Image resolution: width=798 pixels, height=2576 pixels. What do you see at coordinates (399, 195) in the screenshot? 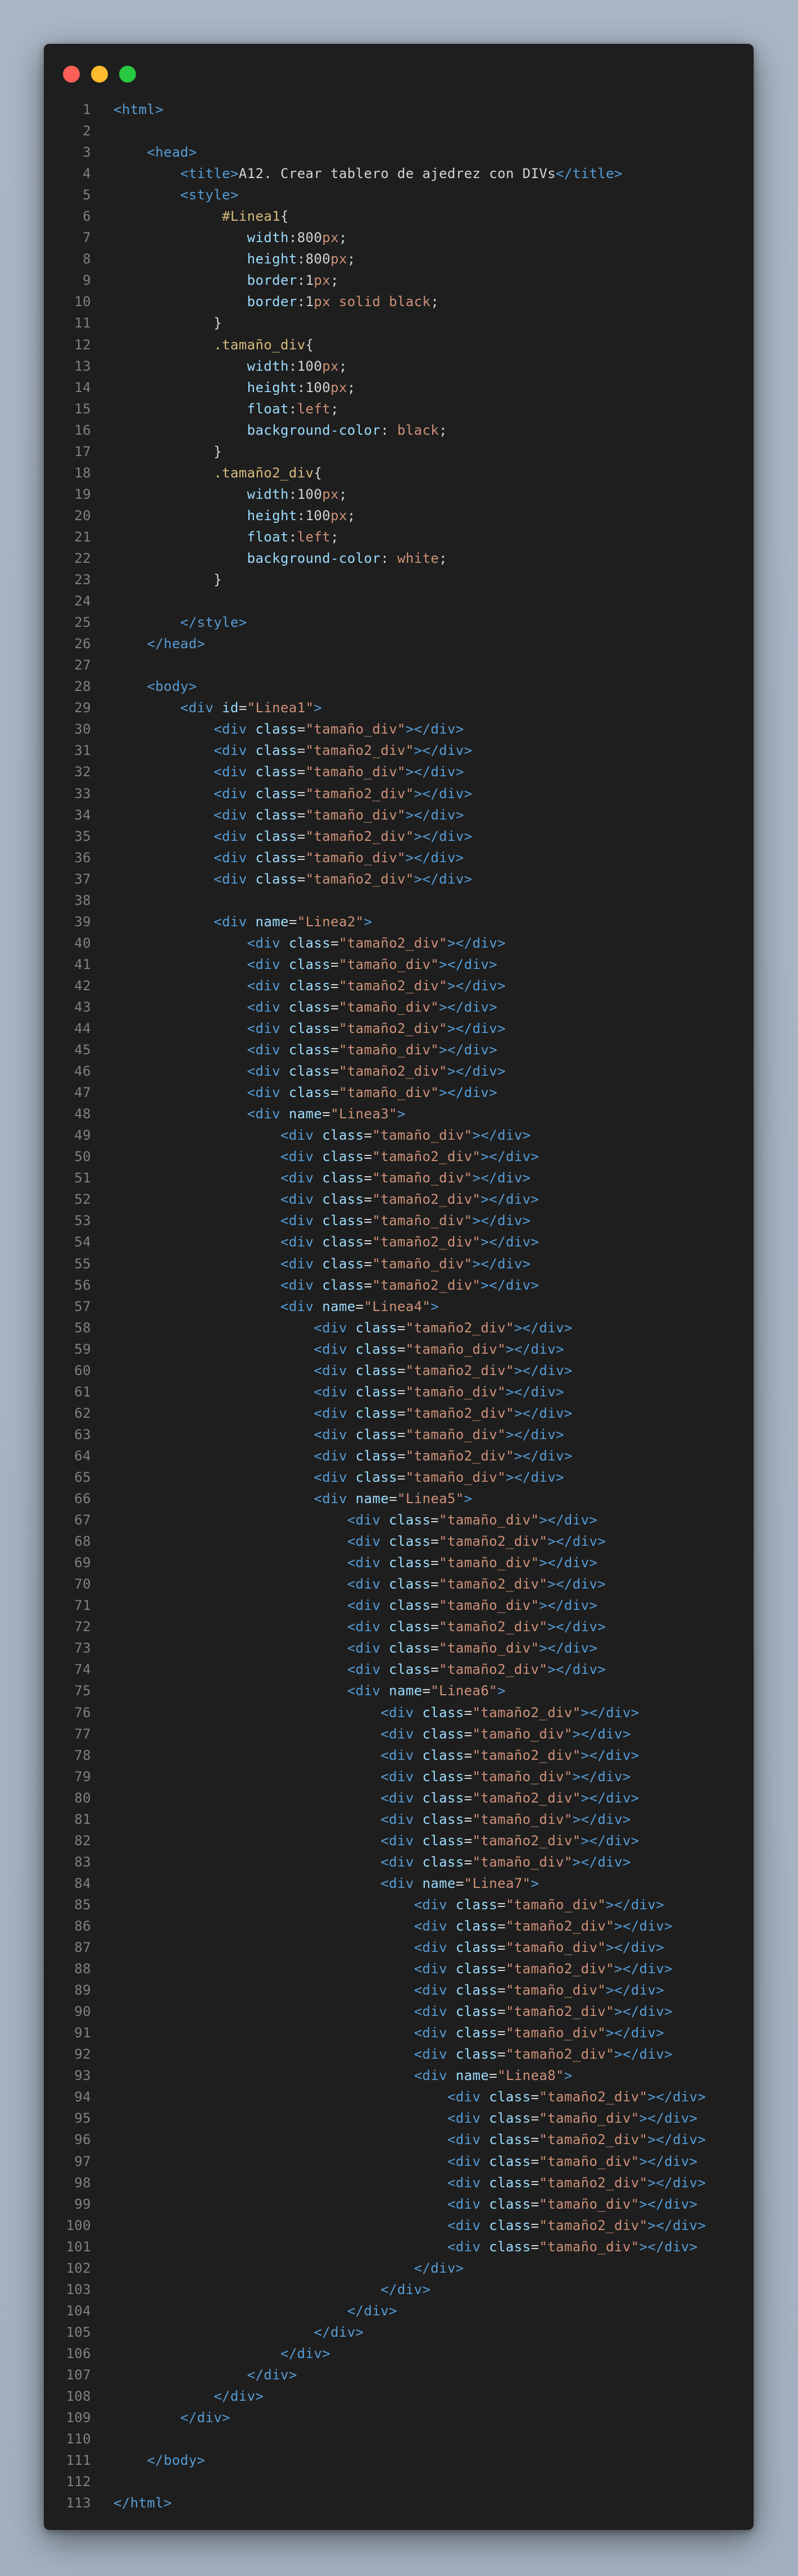
I see `code-line: 5 <style>` at bounding box center [399, 195].